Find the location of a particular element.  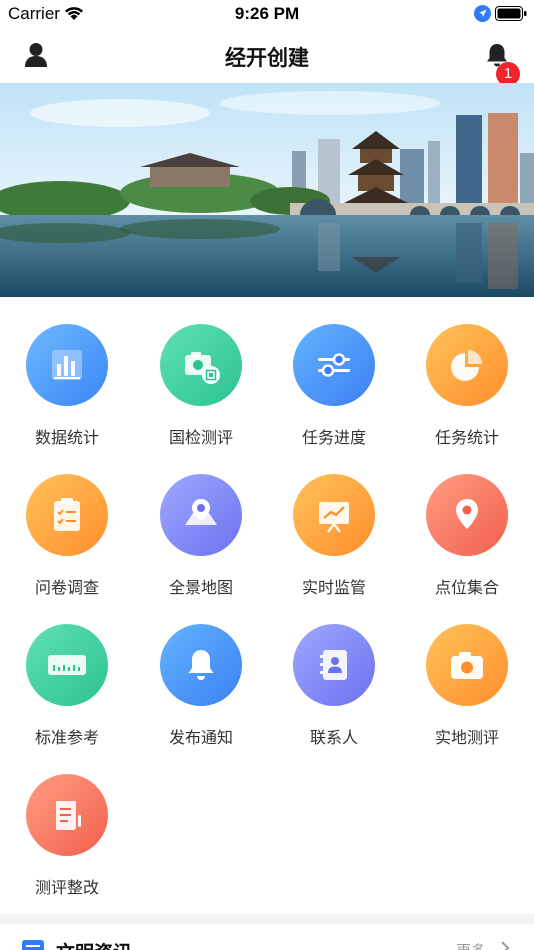

menu-item-questionnaire: 问卷调查 is located at coordinates (67, 525).